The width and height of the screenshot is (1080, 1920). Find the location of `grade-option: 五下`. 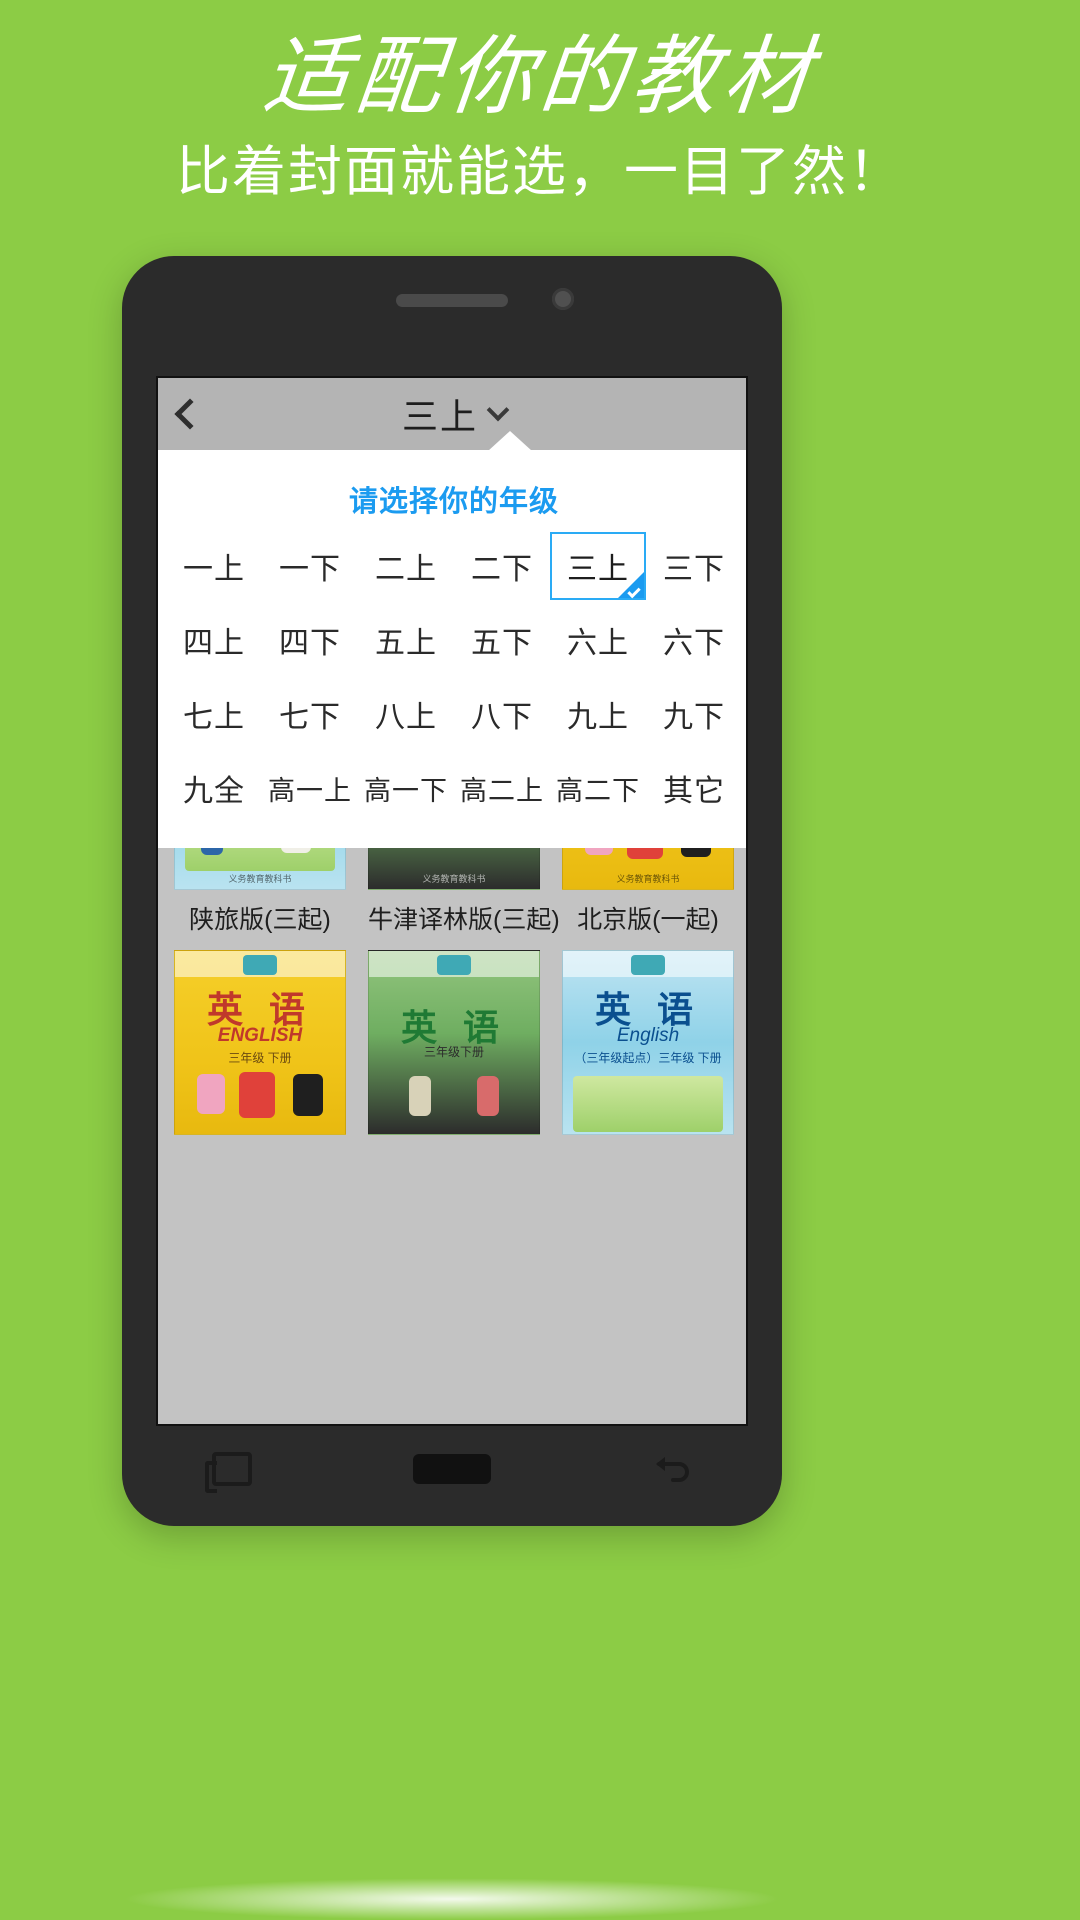

grade-option: 五下 is located at coordinates (502, 640).